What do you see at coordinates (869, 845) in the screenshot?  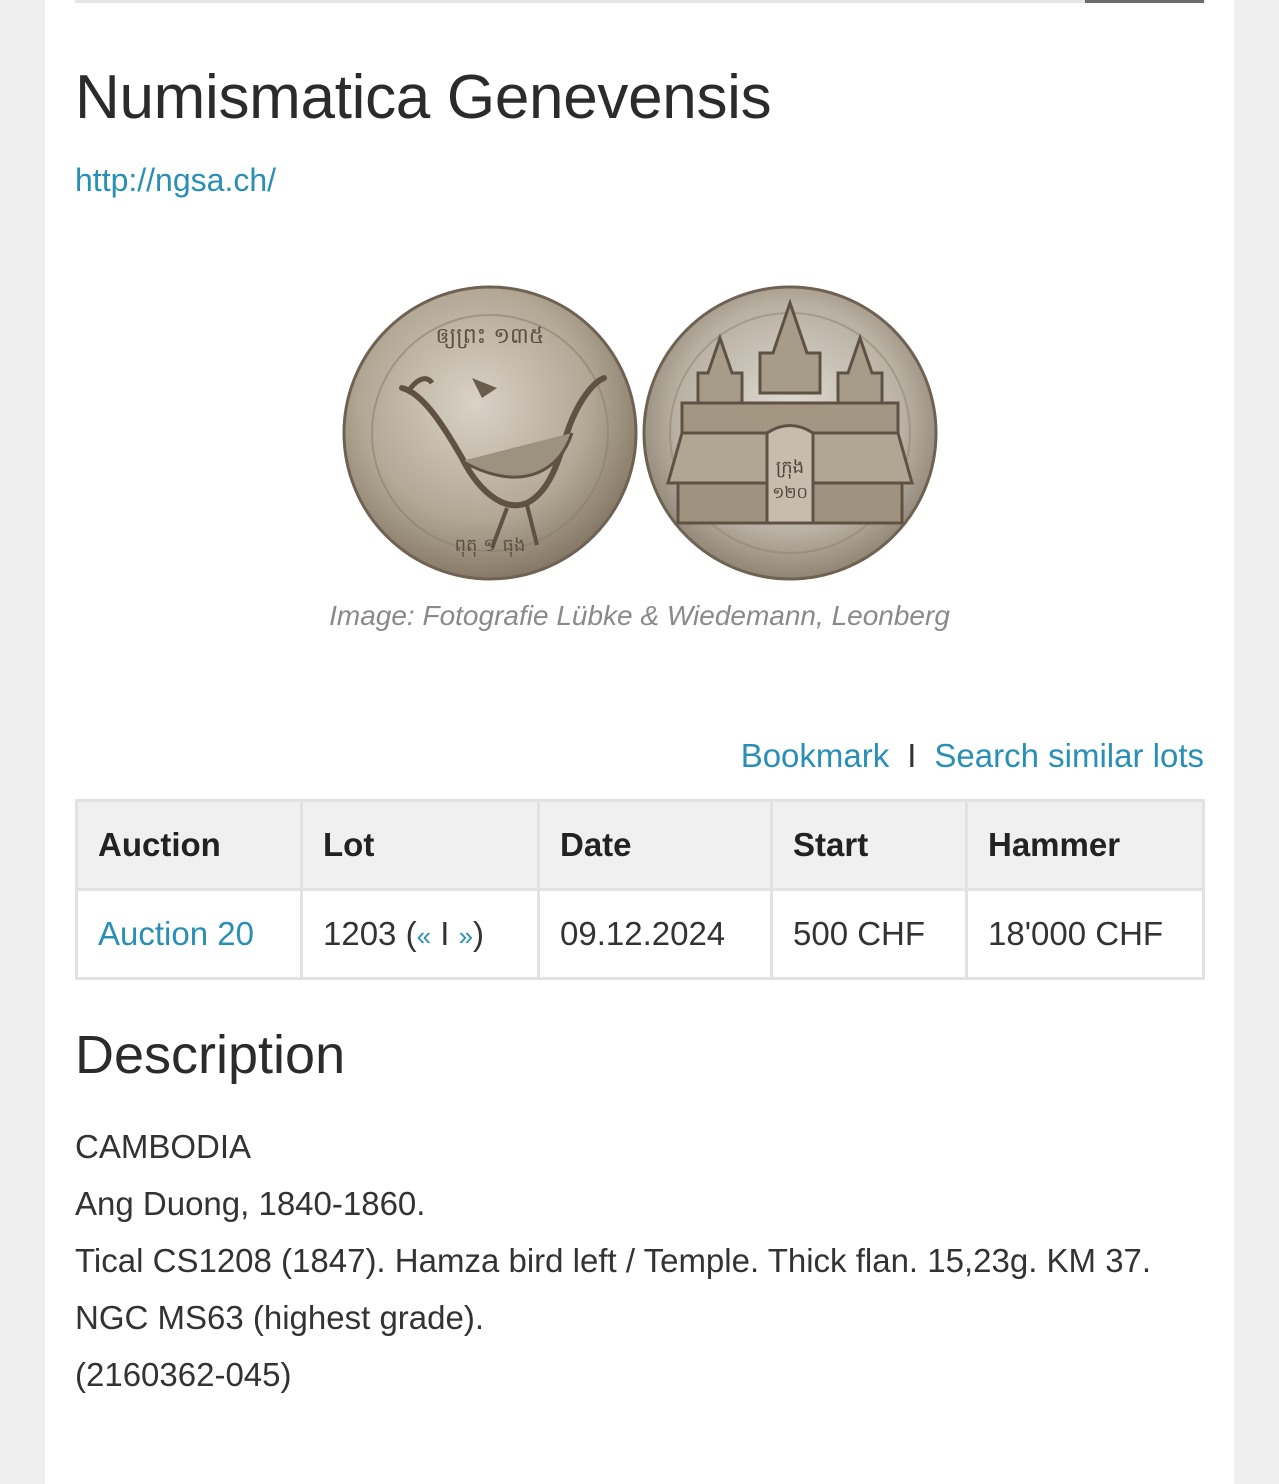 I see `column-header-start: Start` at bounding box center [869, 845].